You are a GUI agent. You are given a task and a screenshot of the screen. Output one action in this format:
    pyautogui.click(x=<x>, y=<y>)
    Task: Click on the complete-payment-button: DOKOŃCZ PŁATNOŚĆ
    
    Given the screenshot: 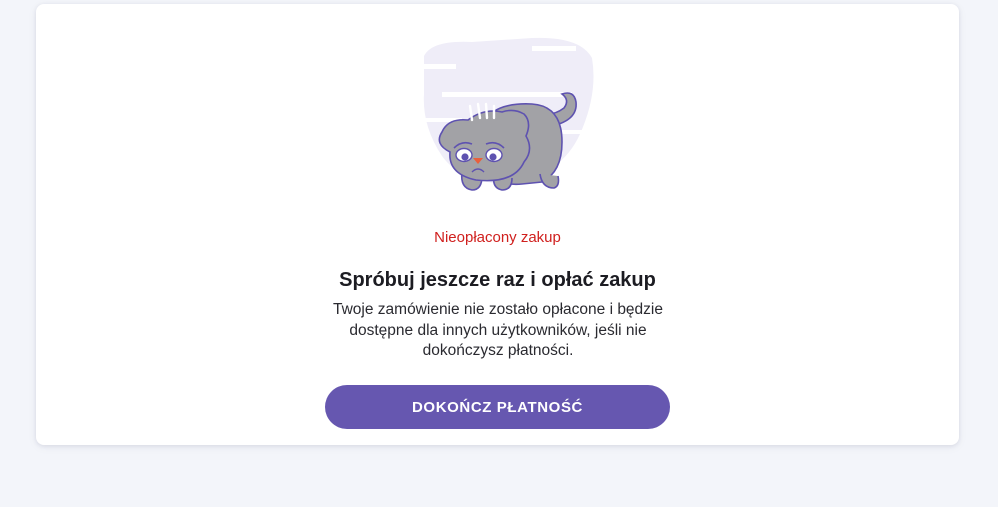 What is the action you would take?
    pyautogui.click(x=497, y=407)
    